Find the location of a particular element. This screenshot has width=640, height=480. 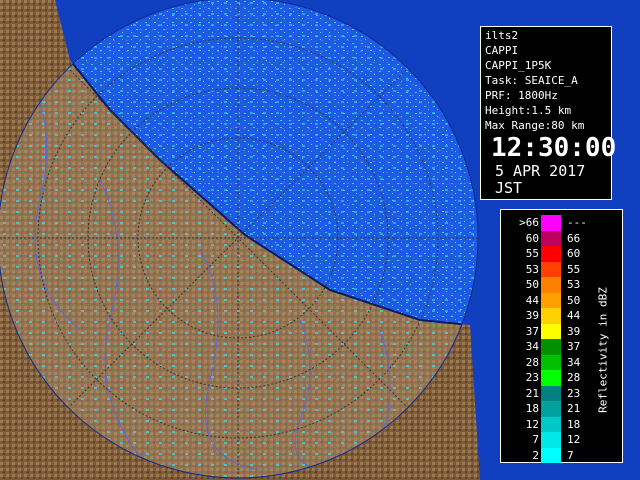

legend-high-value: 66 is located at coordinates (574, 238).